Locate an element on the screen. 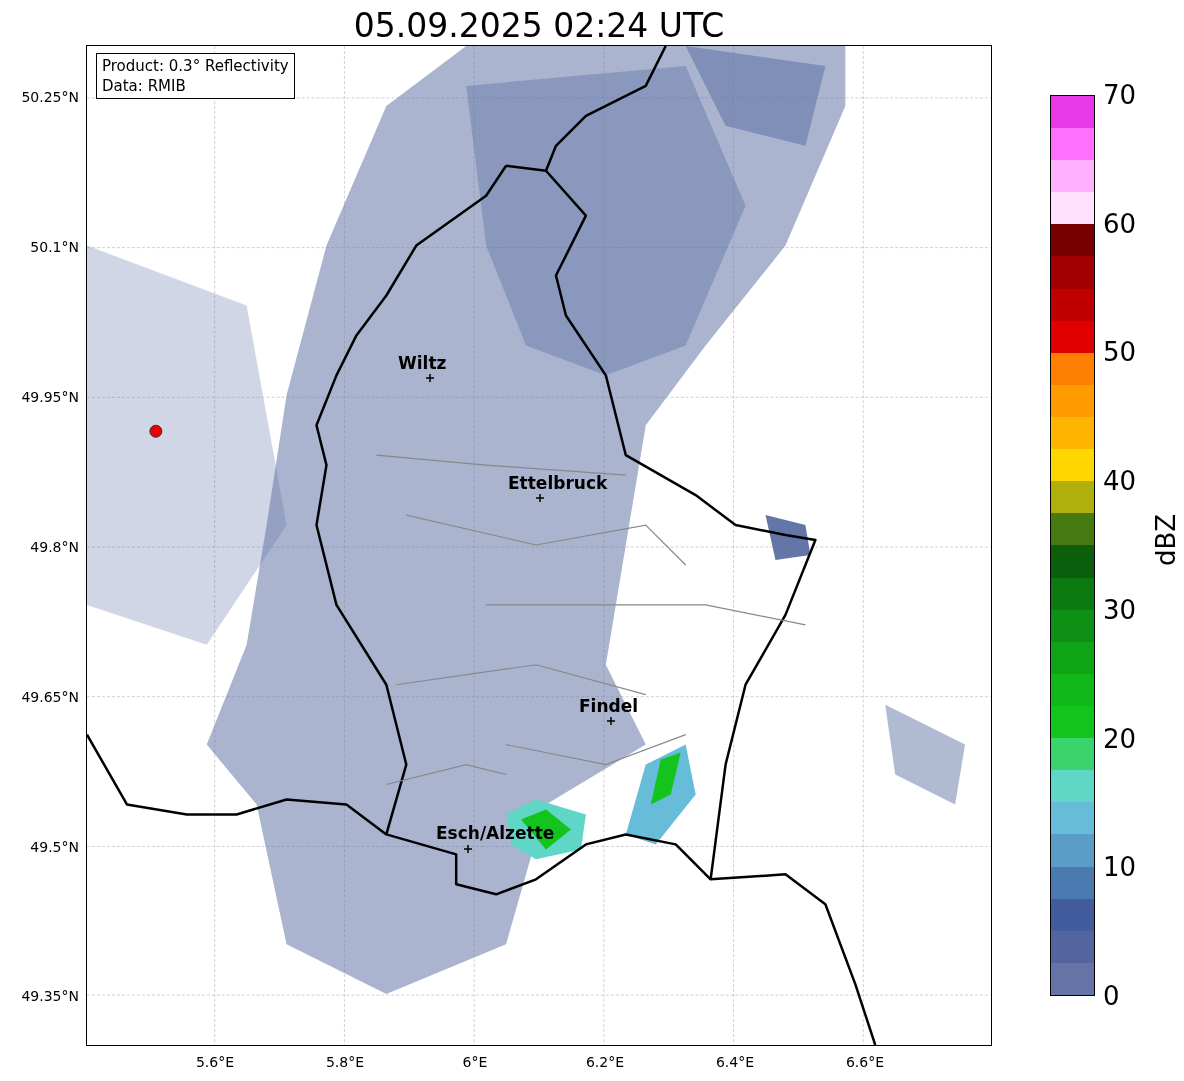 The height and width of the screenshot is (1081, 1184). city-label: Ettelbruck is located at coordinates (558, 483).